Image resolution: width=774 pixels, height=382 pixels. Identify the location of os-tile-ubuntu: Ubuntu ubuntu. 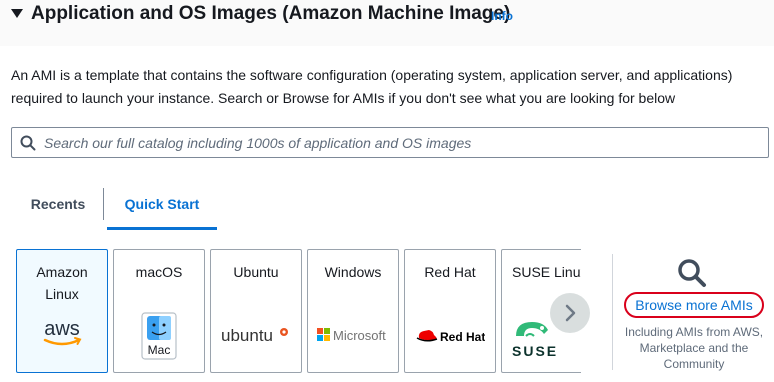
(256, 311).